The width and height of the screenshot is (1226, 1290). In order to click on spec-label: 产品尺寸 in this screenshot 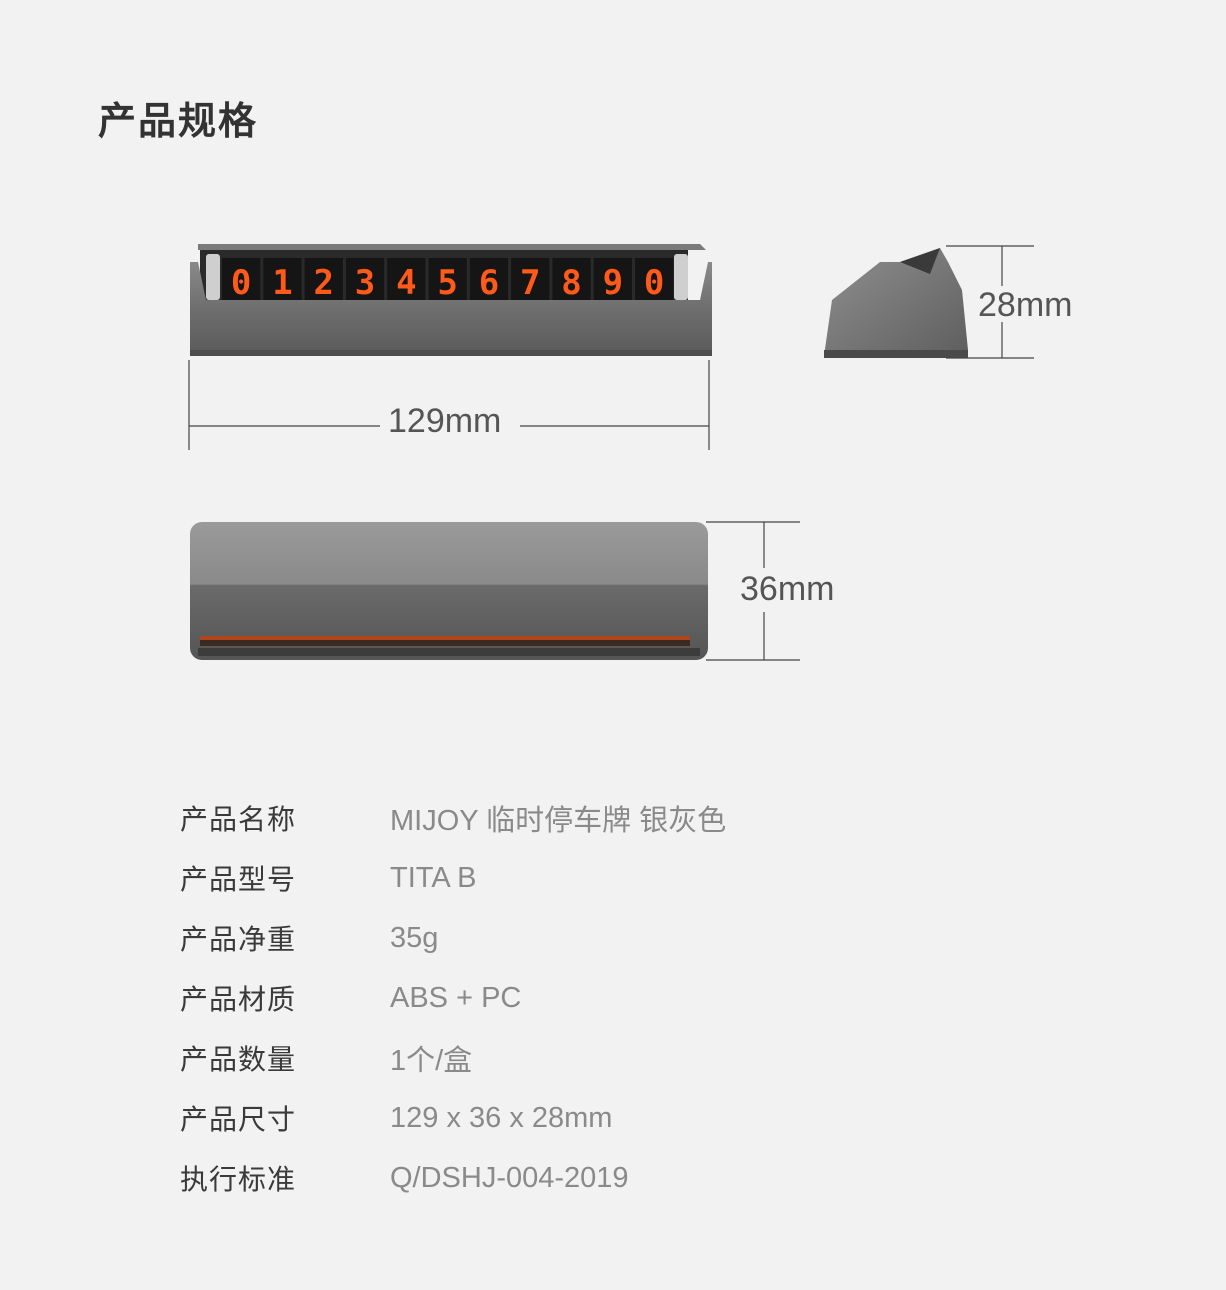, I will do `click(238, 1119)`.